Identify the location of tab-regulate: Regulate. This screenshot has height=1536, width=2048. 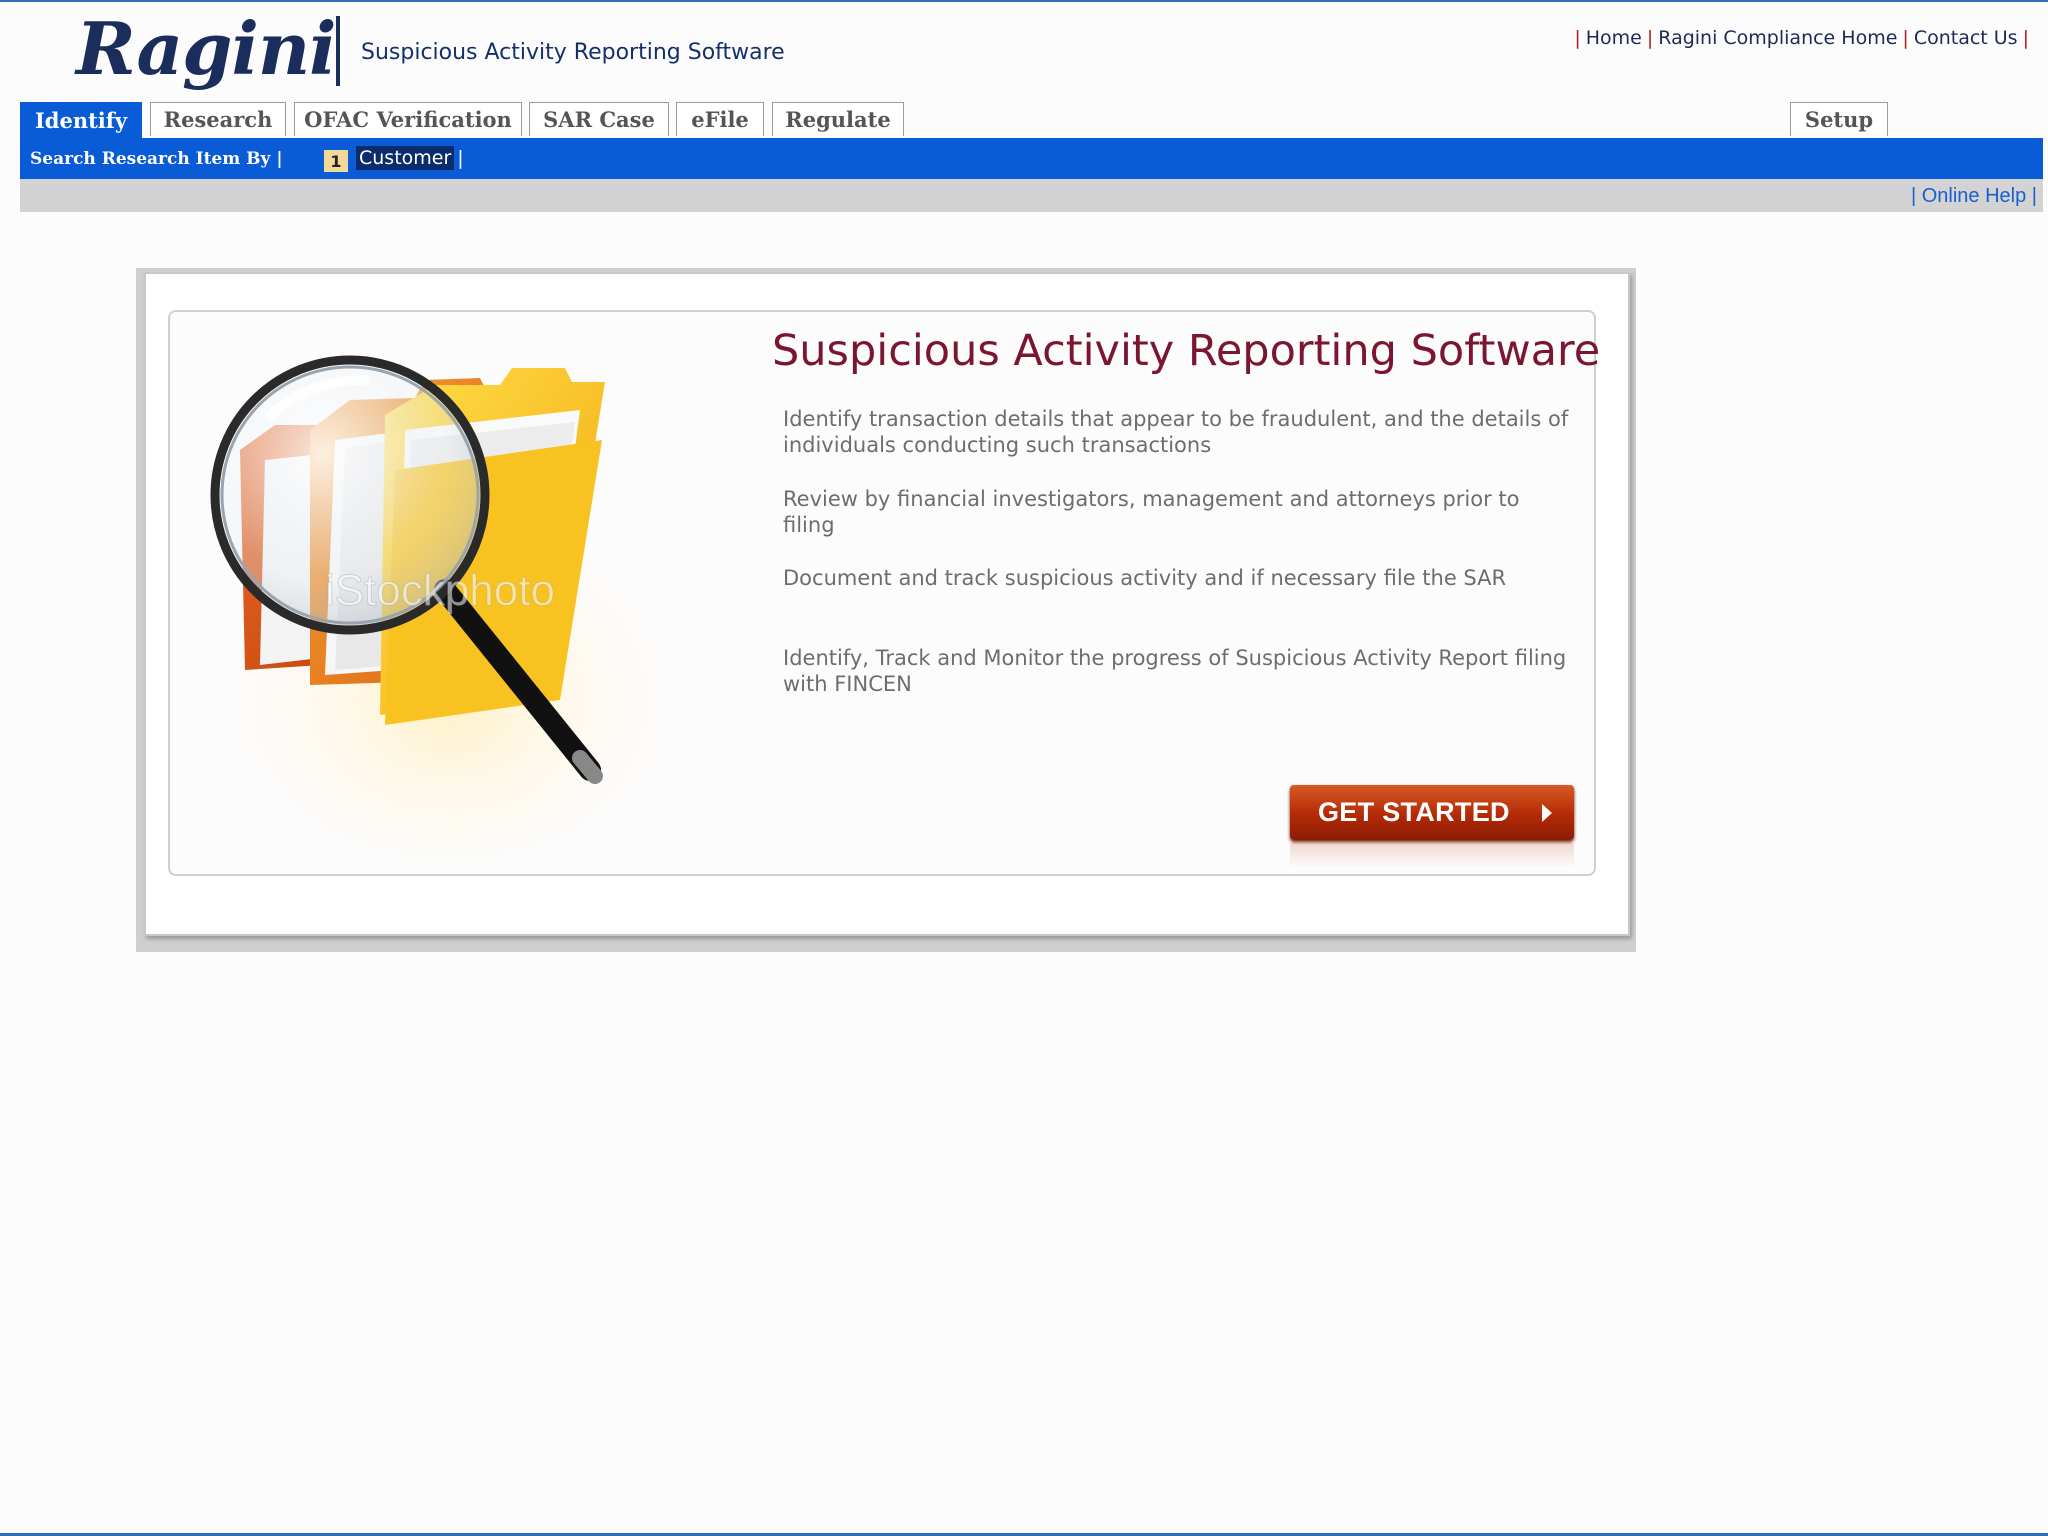
(838, 119).